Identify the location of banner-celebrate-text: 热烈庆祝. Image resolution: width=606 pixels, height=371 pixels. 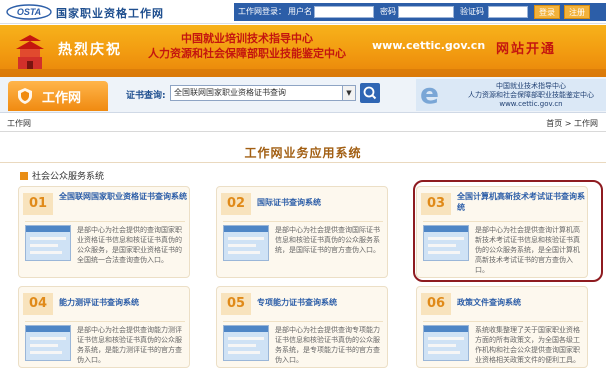
(90, 50).